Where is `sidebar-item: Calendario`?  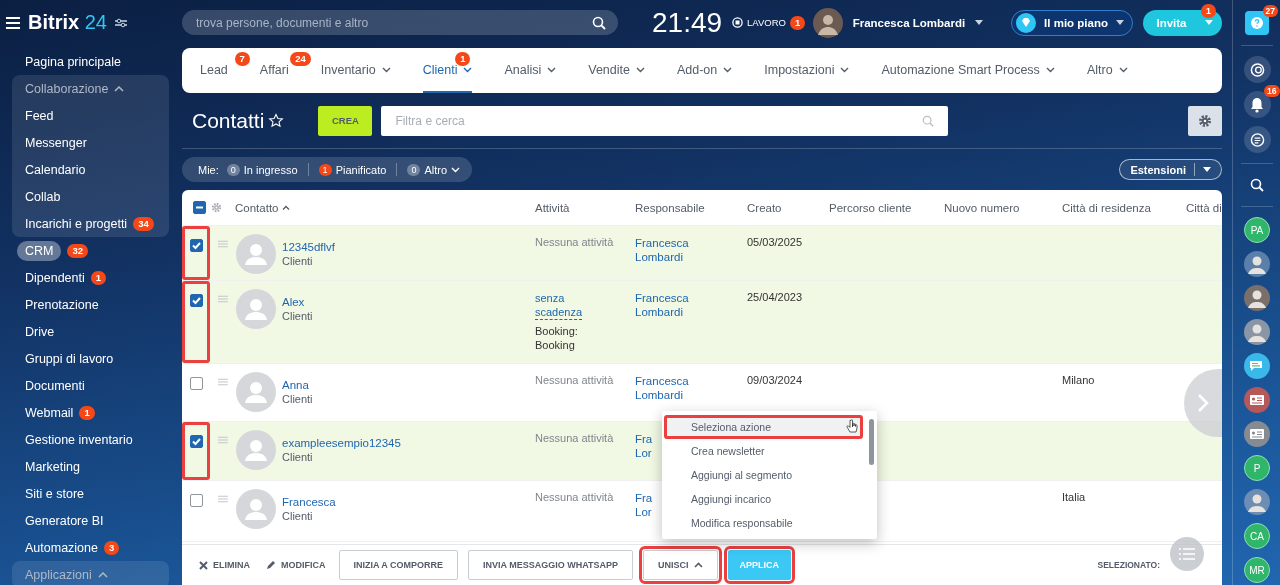
sidebar-item: Calendario is located at coordinates (55, 169).